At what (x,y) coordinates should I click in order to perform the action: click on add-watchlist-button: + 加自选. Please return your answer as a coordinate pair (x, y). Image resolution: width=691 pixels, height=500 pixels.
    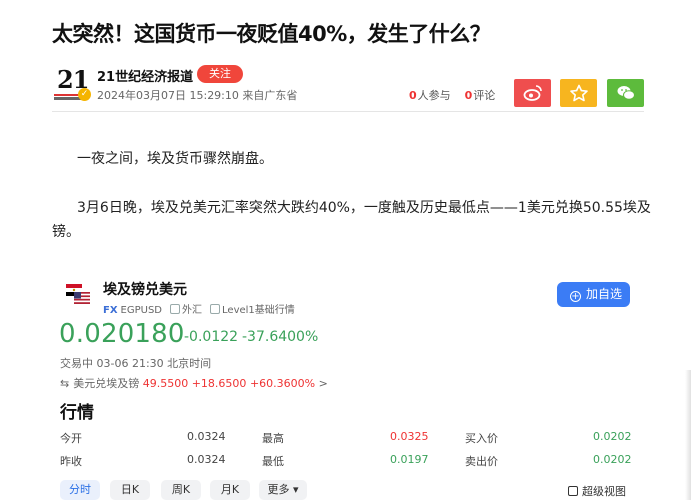
    Looking at the image, I should click on (593, 294).